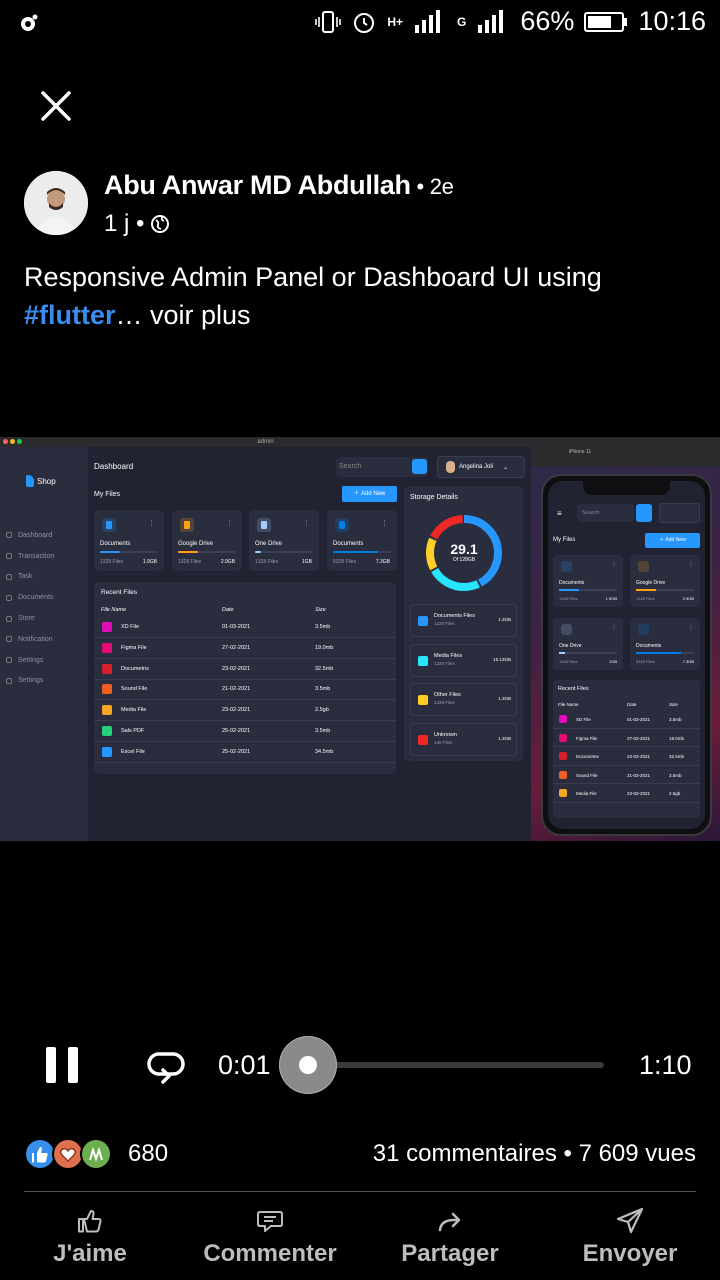 This screenshot has height=1280, width=720. What do you see at coordinates (30, 556) in the screenshot?
I see `sidebar-item: Transaction` at bounding box center [30, 556].